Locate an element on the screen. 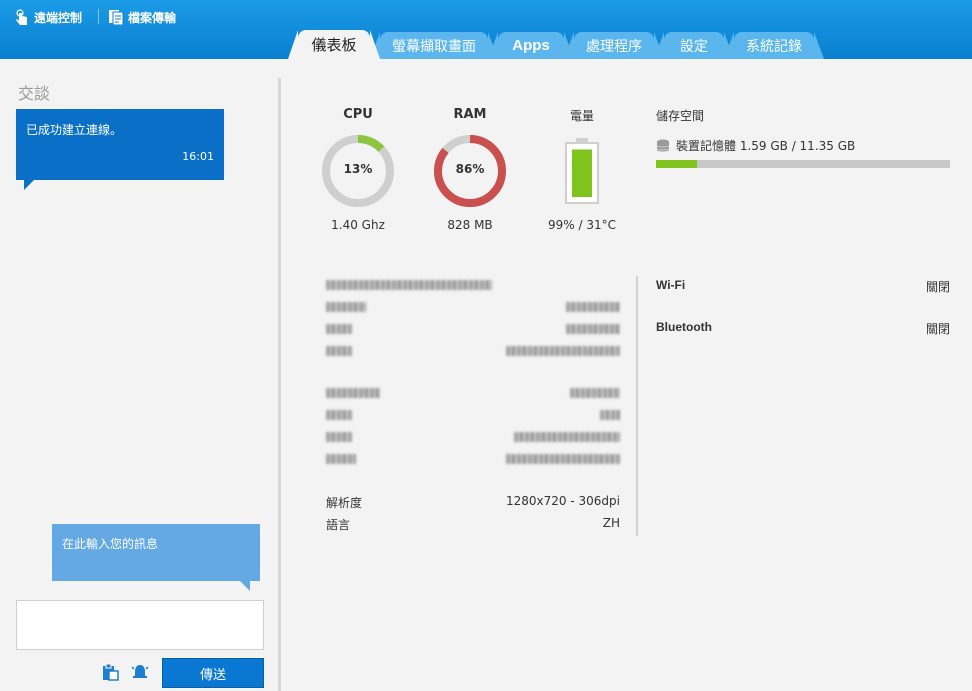 This screenshot has height=691, width=972. battery-label: 電量 is located at coordinates (581, 116).